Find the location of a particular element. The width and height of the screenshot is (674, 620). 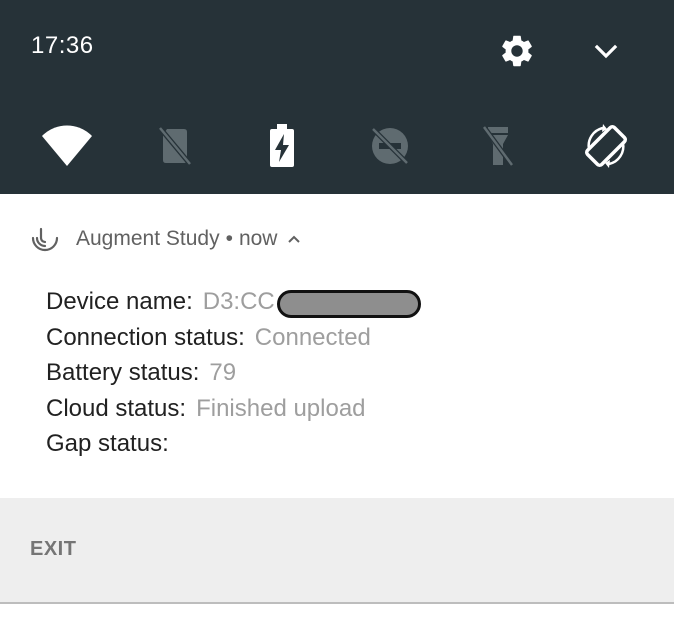

qs-tile-dnd is located at coordinates (390, 146).